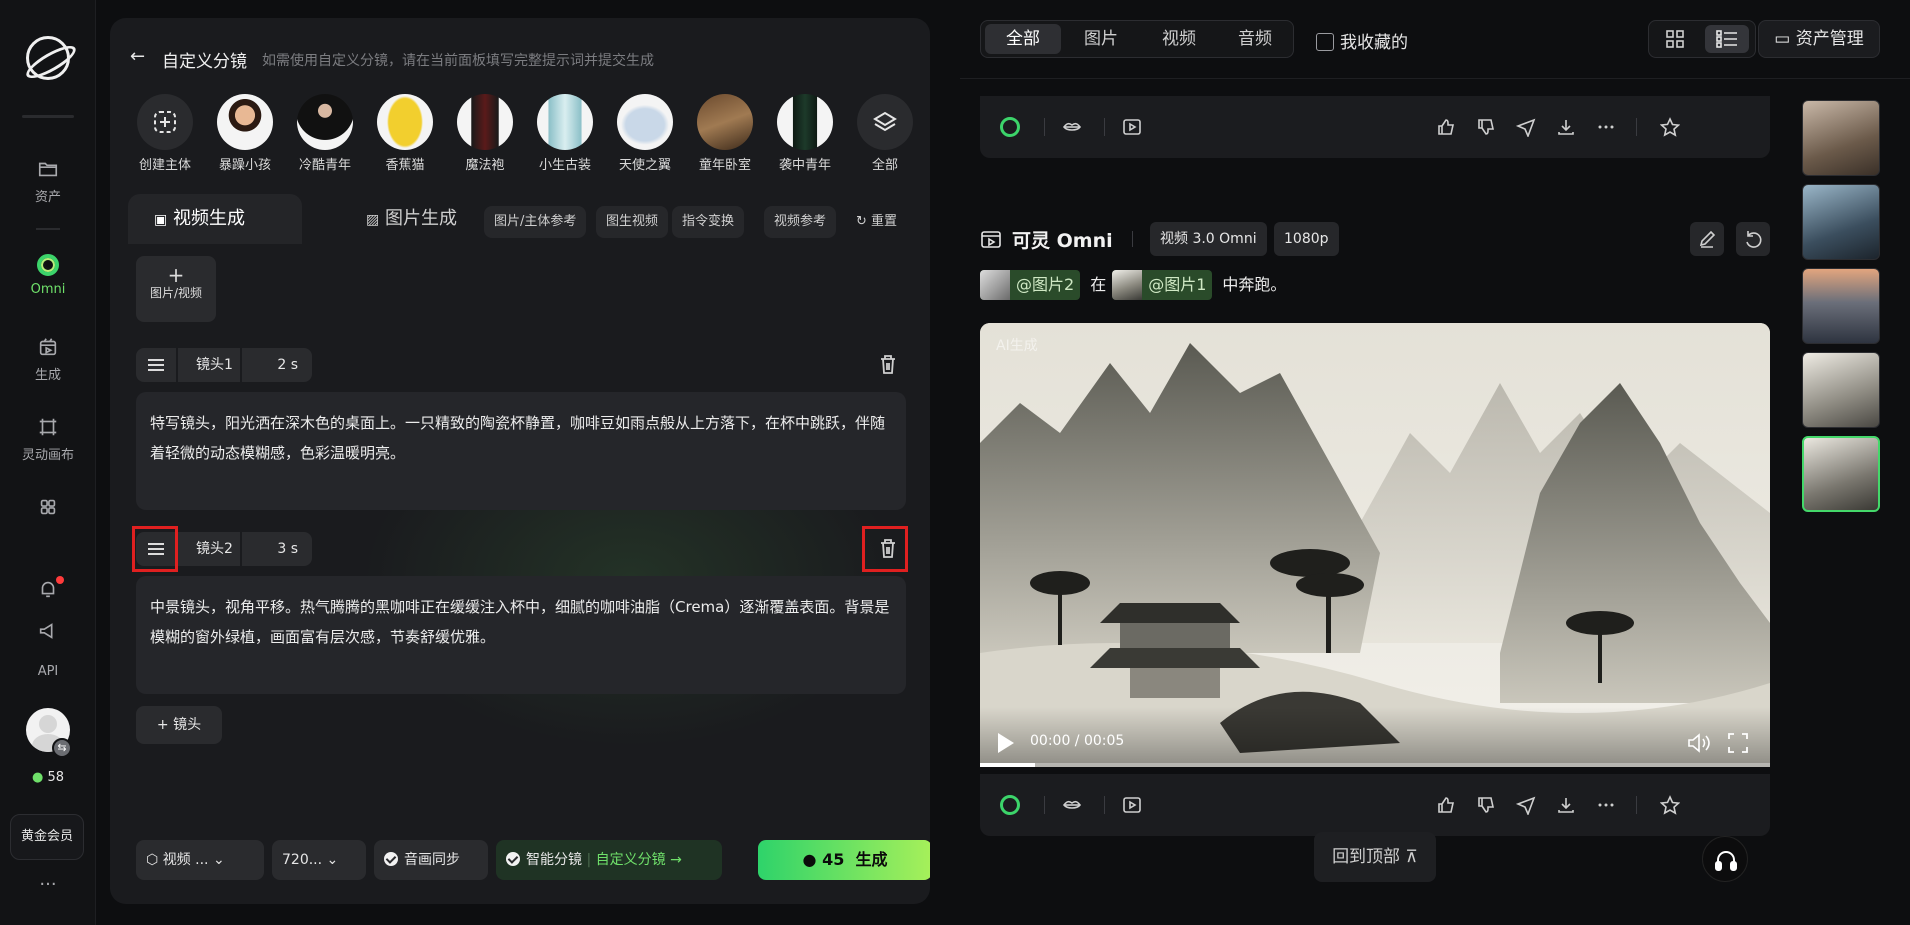 Image resolution: width=1910 pixels, height=925 pixels. What do you see at coordinates (277, 549) in the screenshot?
I see `shot-duration: 3 s` at bounding box center [277, 549].